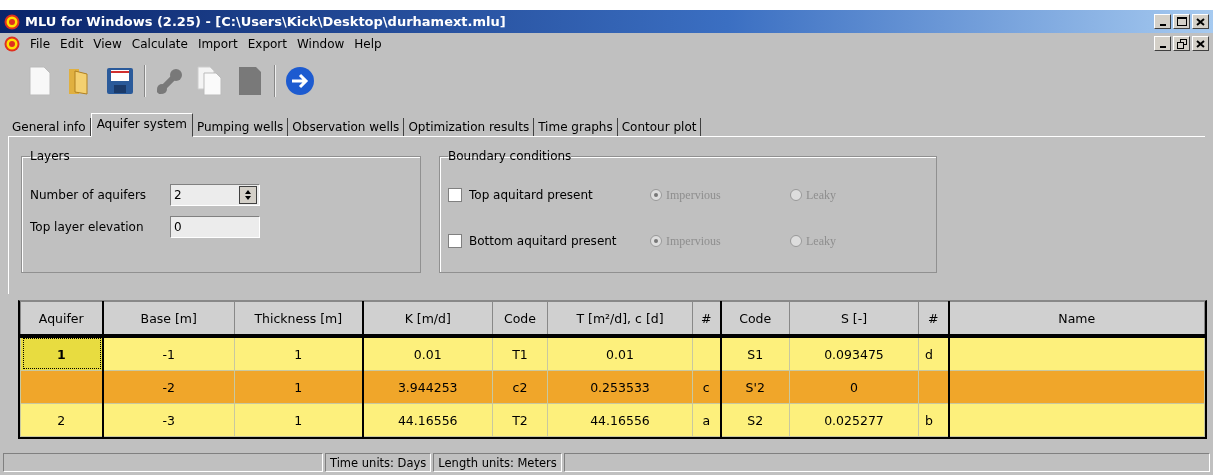 The height and width of the screenshot is (475, 1213). I want to click on table-cell: S2, so click(755, 420).